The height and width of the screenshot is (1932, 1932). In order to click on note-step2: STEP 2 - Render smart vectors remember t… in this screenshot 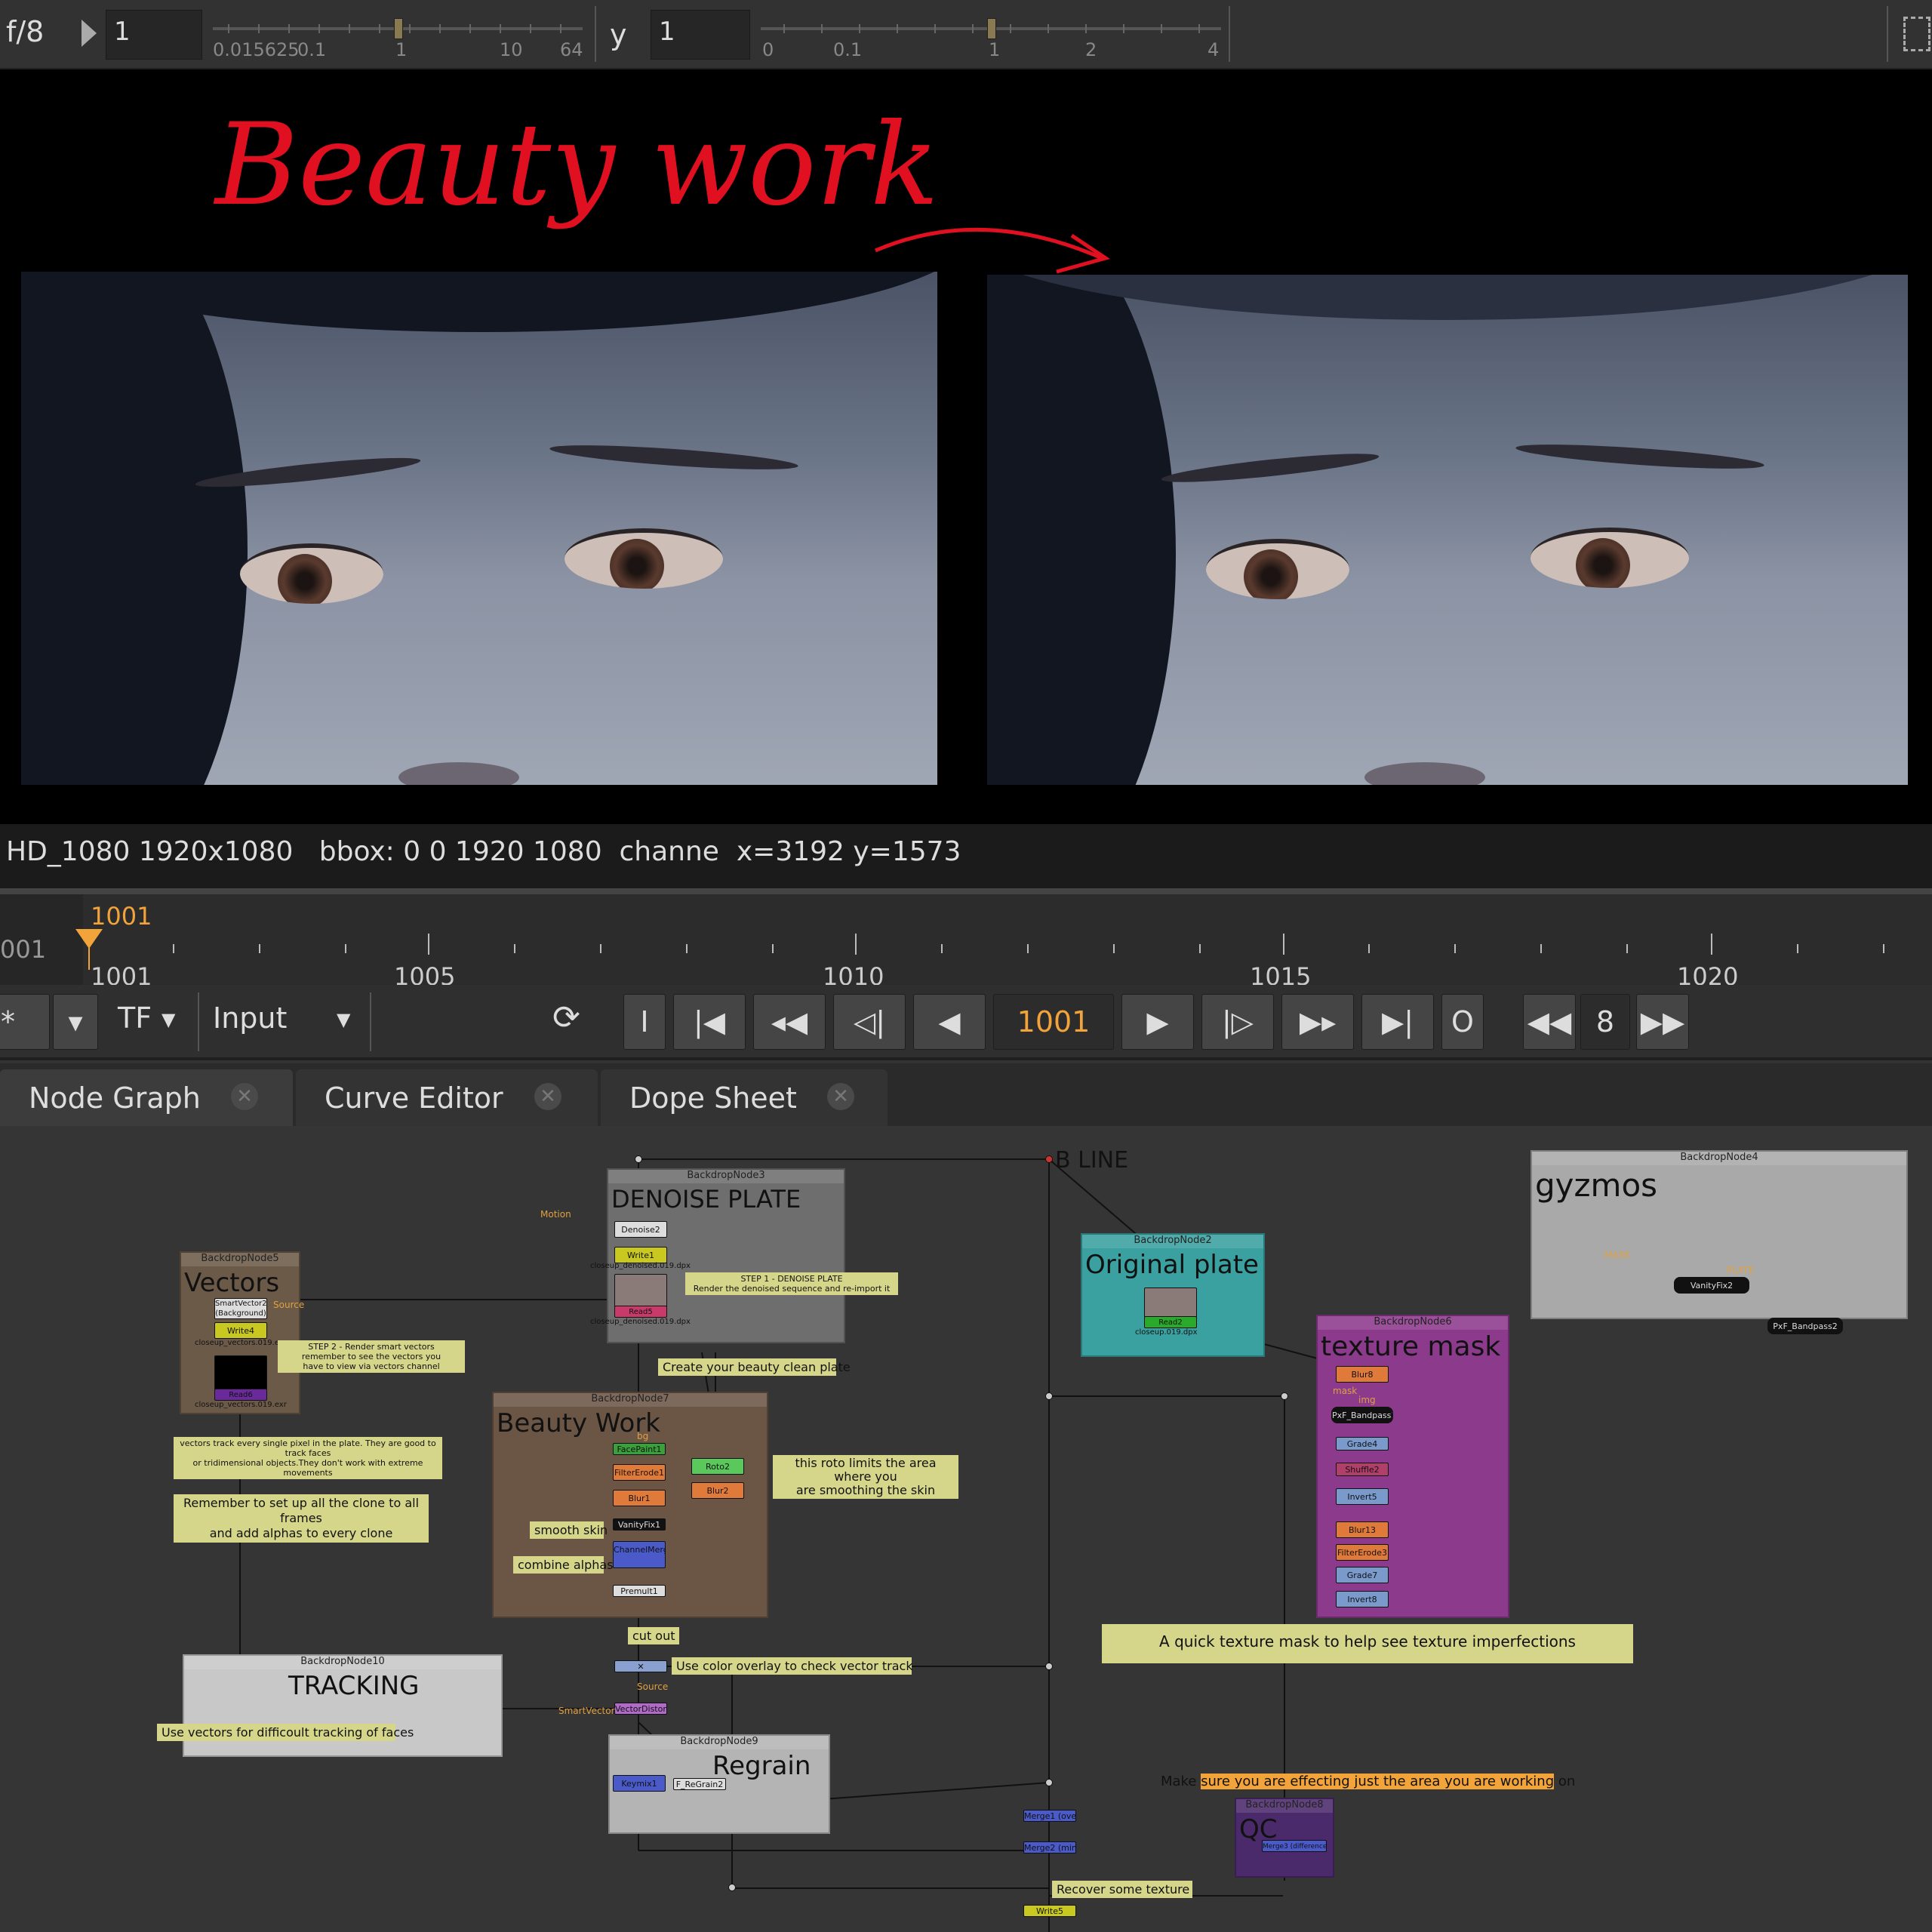, I will do `click(371, 1356)`.